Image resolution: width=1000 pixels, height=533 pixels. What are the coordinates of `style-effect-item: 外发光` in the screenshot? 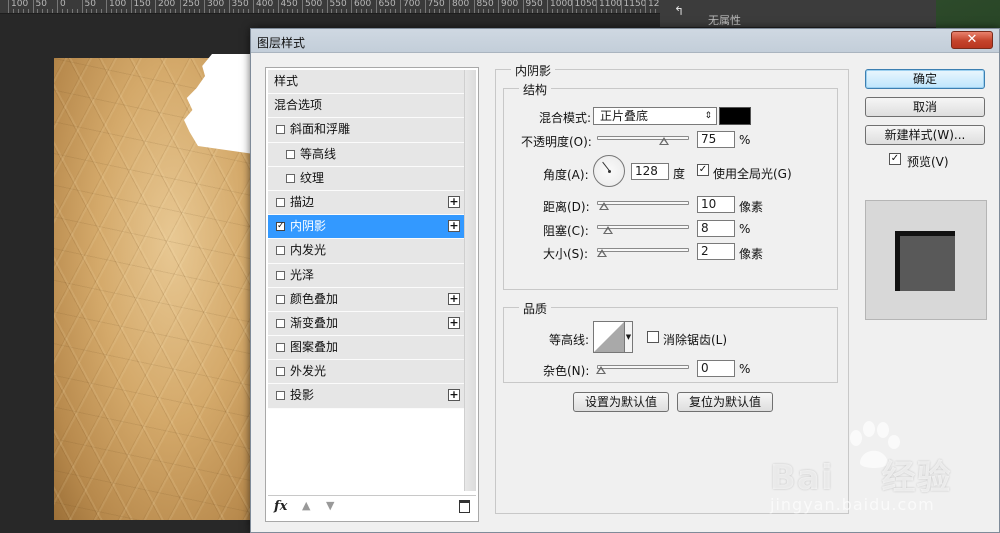 It's located at (366, 372).